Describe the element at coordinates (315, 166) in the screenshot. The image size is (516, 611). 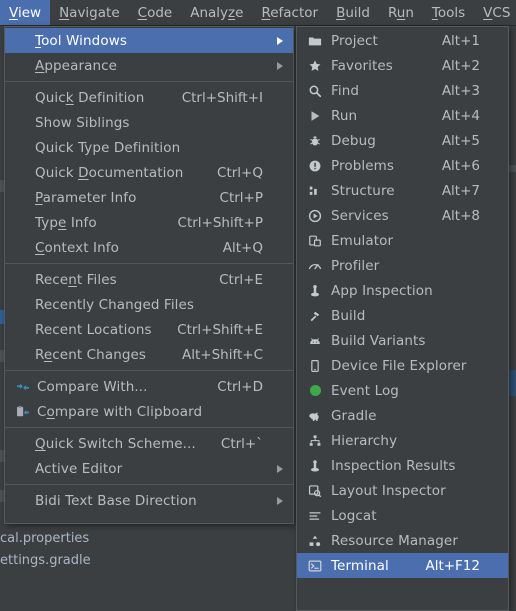
I see `problems-icon` at that location.